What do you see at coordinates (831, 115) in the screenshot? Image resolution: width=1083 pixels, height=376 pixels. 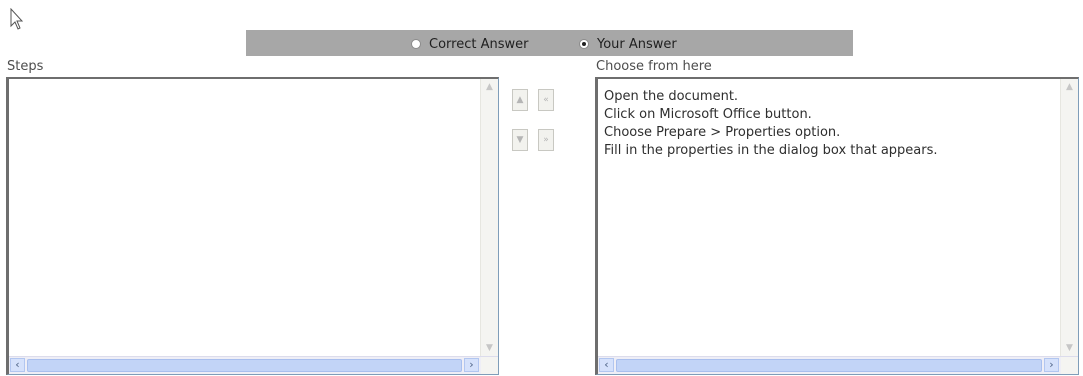 I see `list-item: Click on Microsoft Office button.` at bounding box center [831, 115].